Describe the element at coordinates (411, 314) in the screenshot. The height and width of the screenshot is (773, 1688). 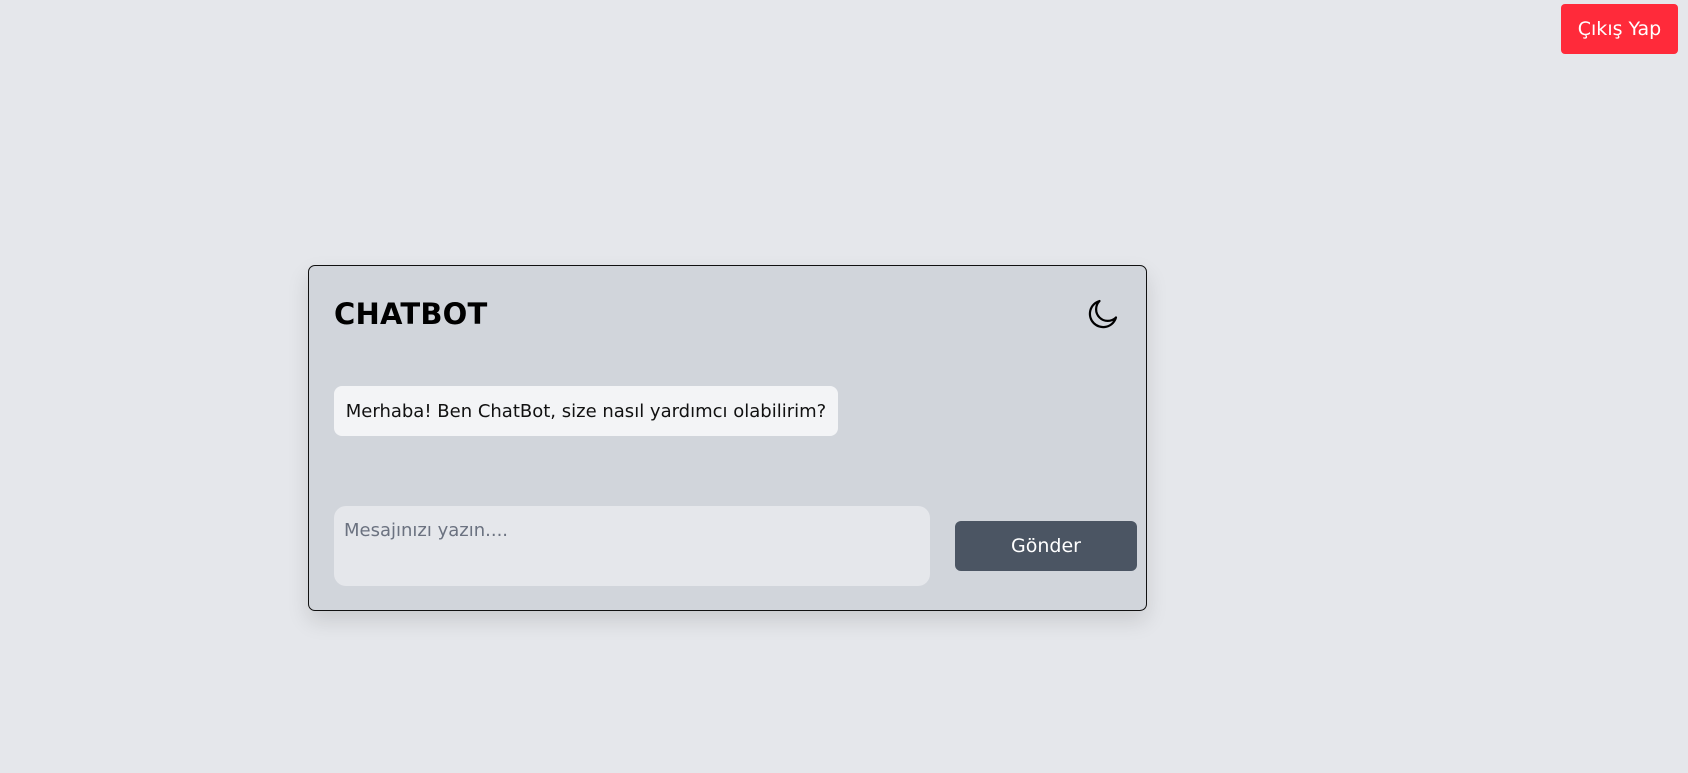
I see `chat-title: CHATBOT` at that location.